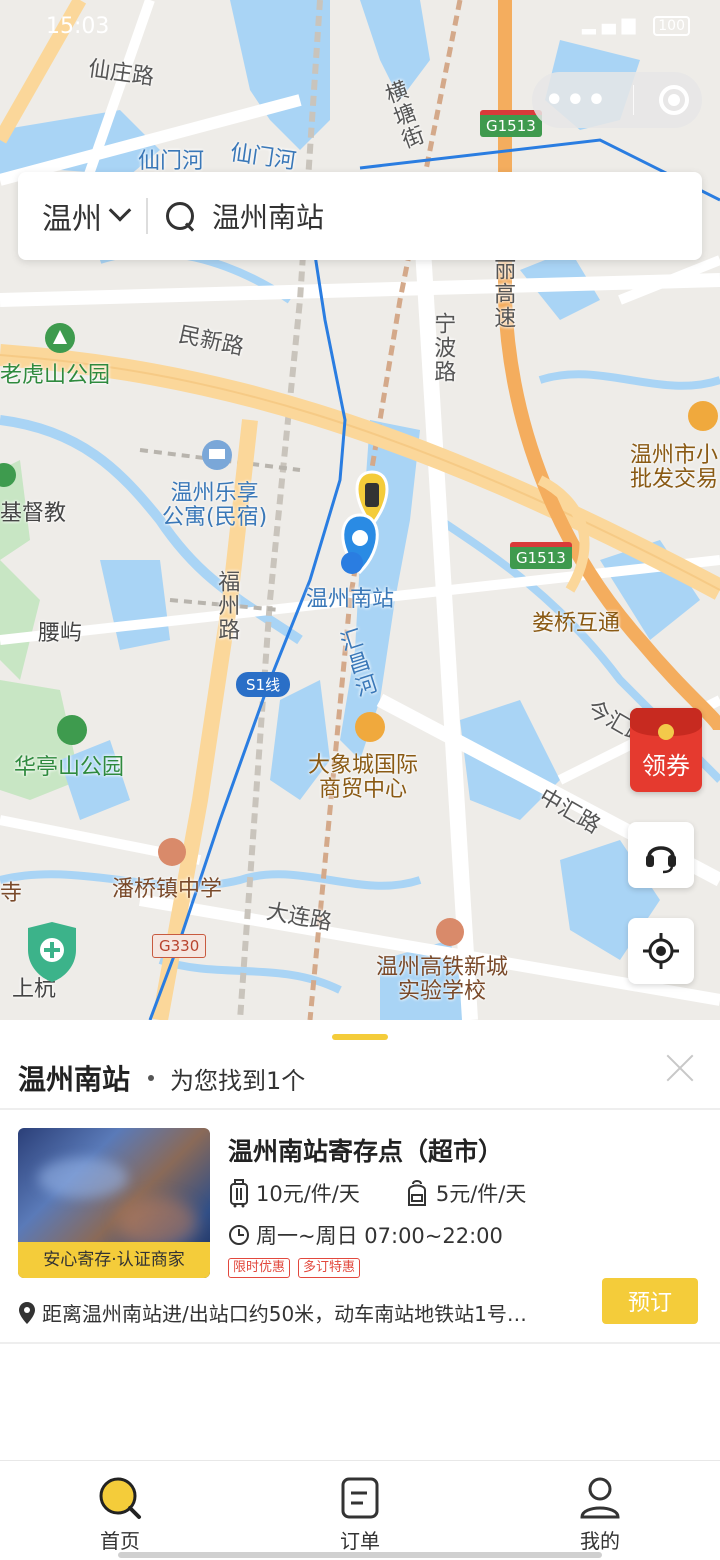 The height and width of the screenshot is (1560, 720). What do you see at coordinates (576, 623) in the screenshot?
I see `map-label-louqiao-interchange: 娄桥互通` at bounding box center [576, 623].